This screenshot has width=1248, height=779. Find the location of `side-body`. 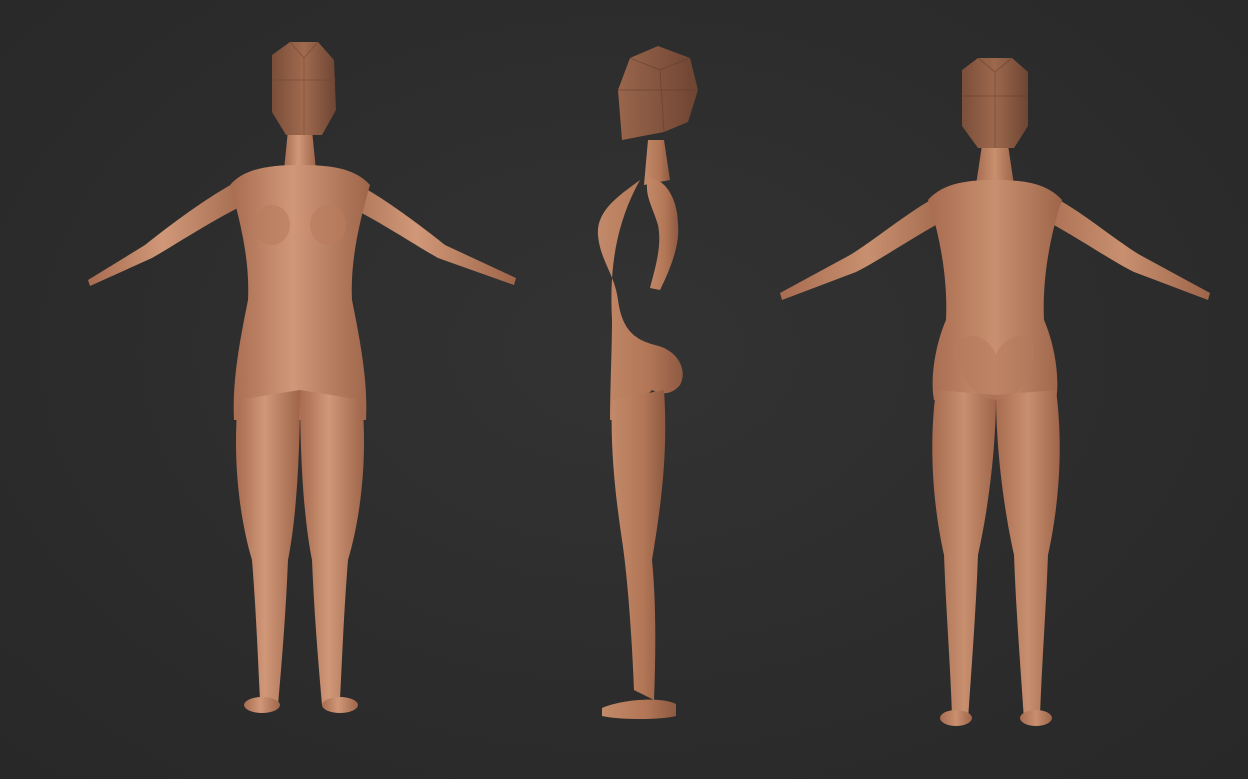

side-body is located at coordinates (640, 429).